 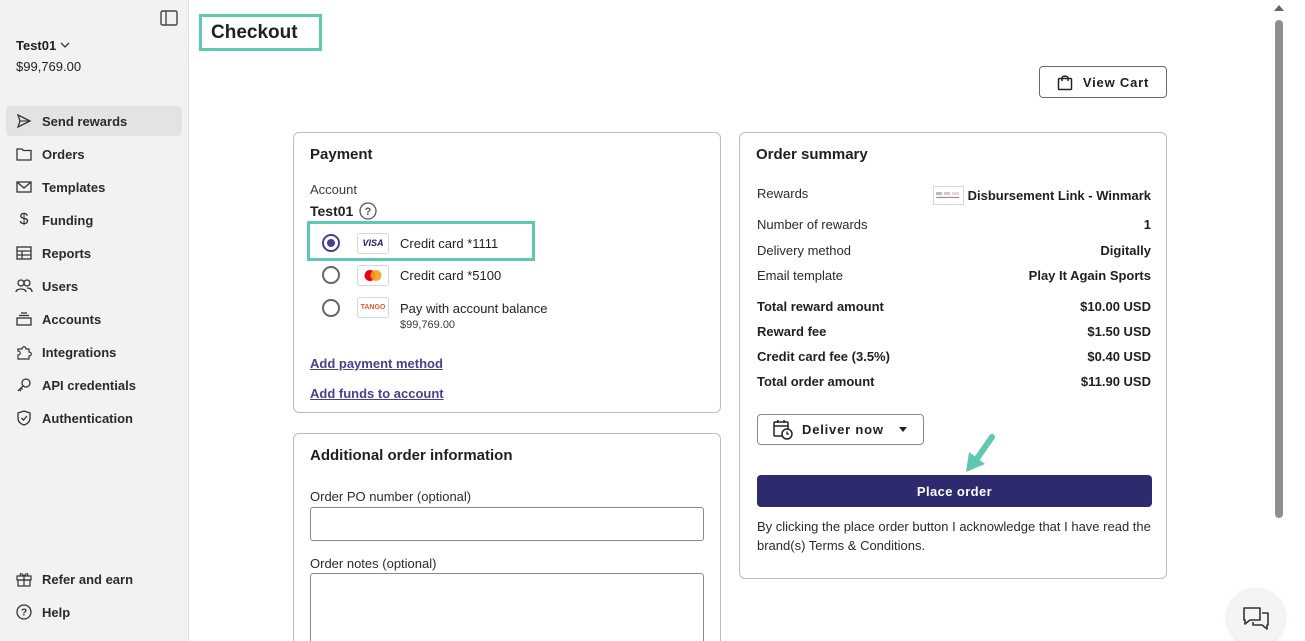 I want to click on sidebar-bottom-nav: Refer and earn ? Help, so click(x=94, y=597).